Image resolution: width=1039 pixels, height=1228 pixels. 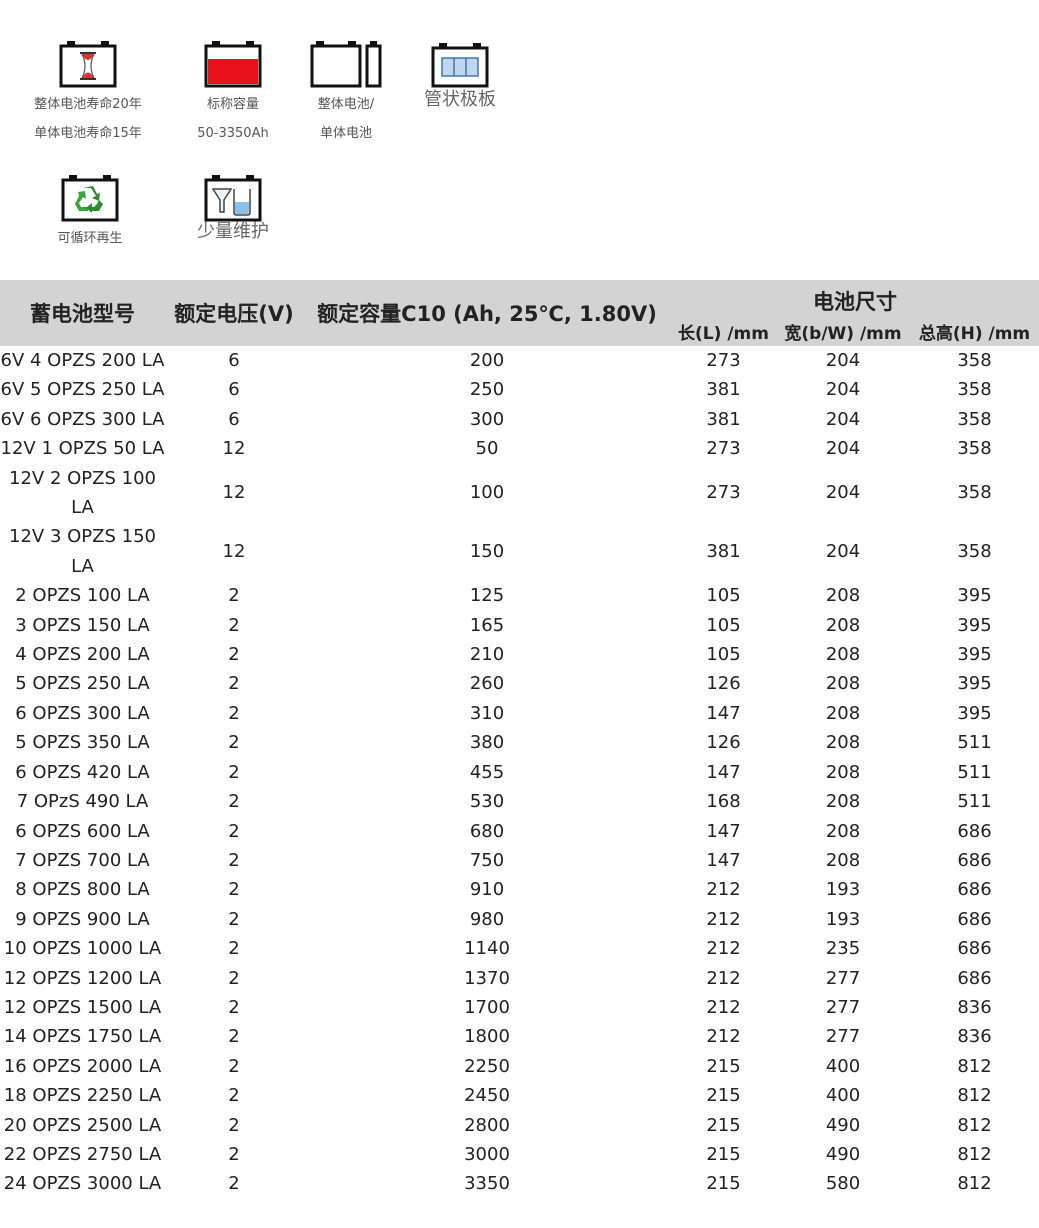 What do you see at coordinates (88, 64) in the screenshot?
I see `hourglass-battery-icon` at bounding box center [88, 64].